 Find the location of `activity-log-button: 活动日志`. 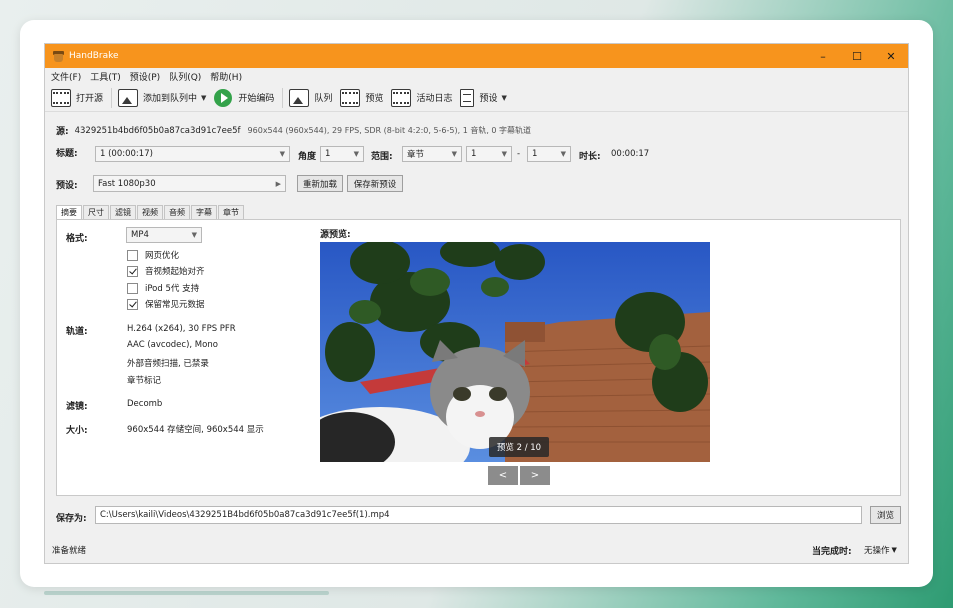

activity-log-button: 活动日志 is located at coordinates (421, 97).